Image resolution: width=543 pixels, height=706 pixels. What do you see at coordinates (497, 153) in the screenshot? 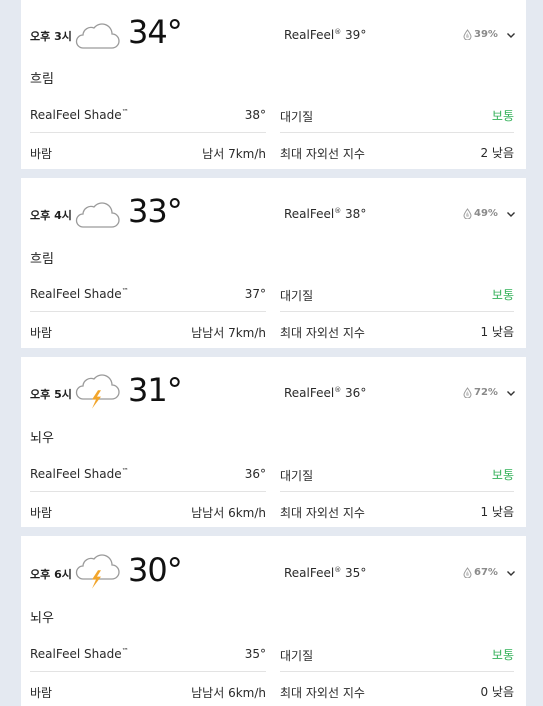
I see `uv-index-value: 2 낮음` at bounding box center [497, 153].